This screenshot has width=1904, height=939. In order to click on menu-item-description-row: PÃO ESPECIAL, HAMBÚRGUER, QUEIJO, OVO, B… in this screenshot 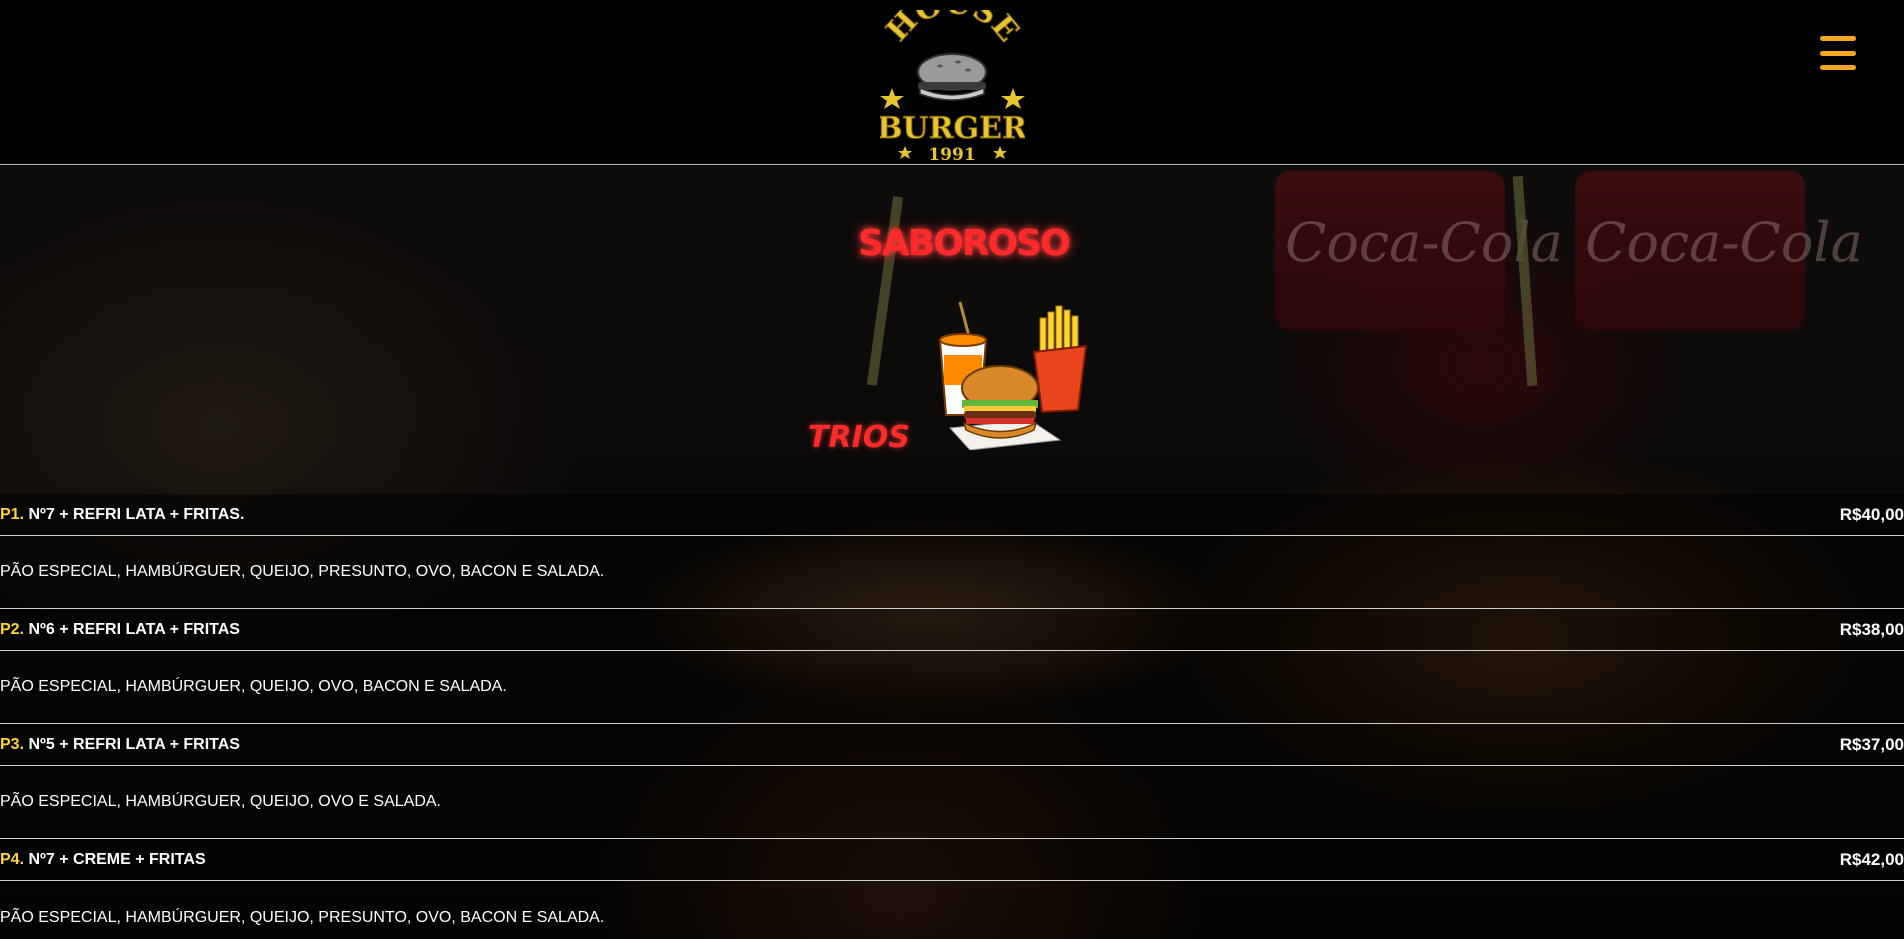, I will do `click(952, 687)`.